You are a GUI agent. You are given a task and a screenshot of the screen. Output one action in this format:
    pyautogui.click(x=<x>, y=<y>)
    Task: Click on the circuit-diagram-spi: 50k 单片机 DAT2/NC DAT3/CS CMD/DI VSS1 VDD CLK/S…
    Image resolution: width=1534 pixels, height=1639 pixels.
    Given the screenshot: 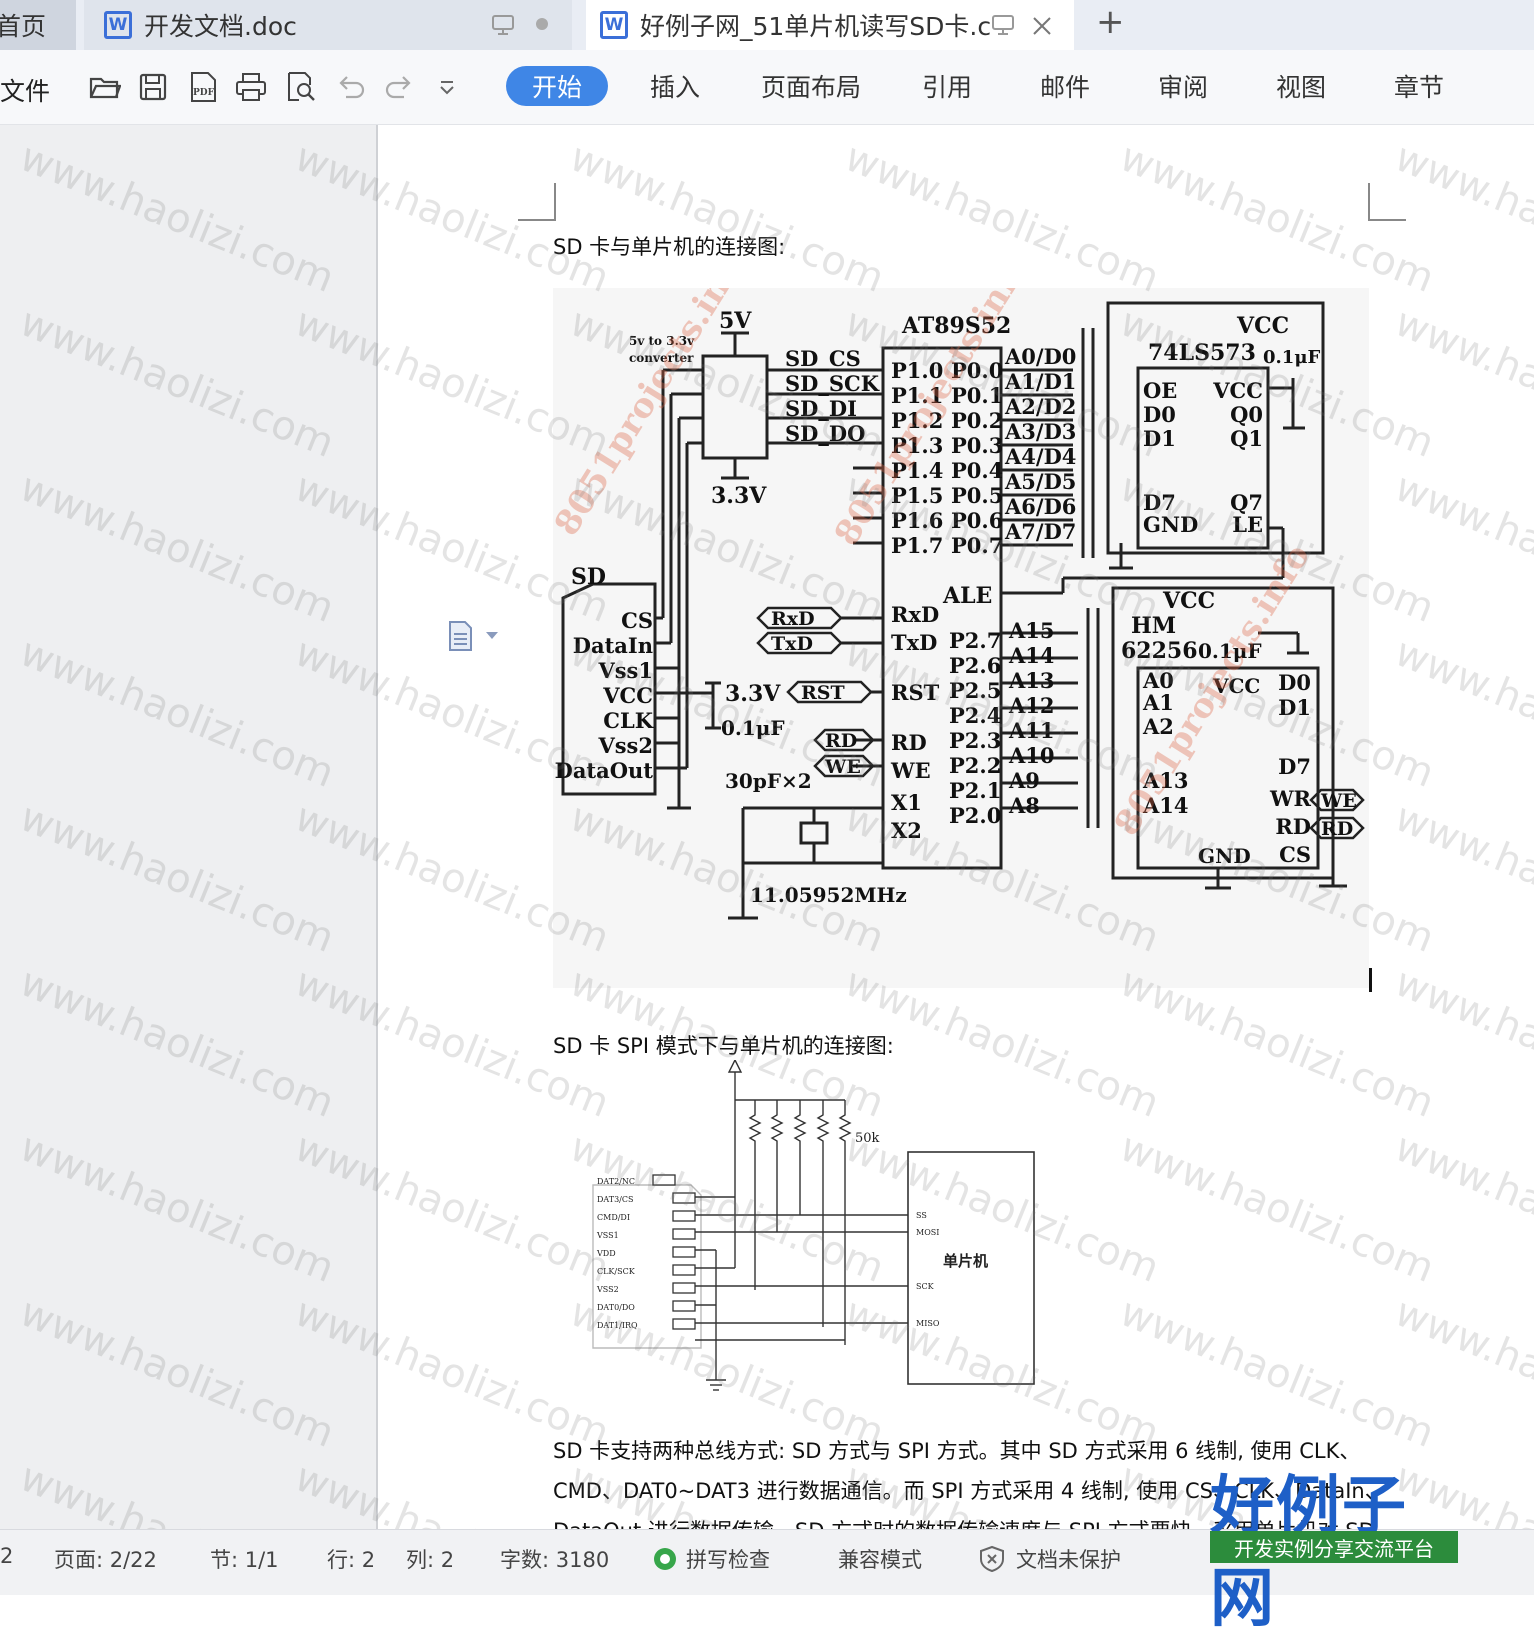 What is the action you would take?
    pyautogui.click(x=813, y=1225)
    